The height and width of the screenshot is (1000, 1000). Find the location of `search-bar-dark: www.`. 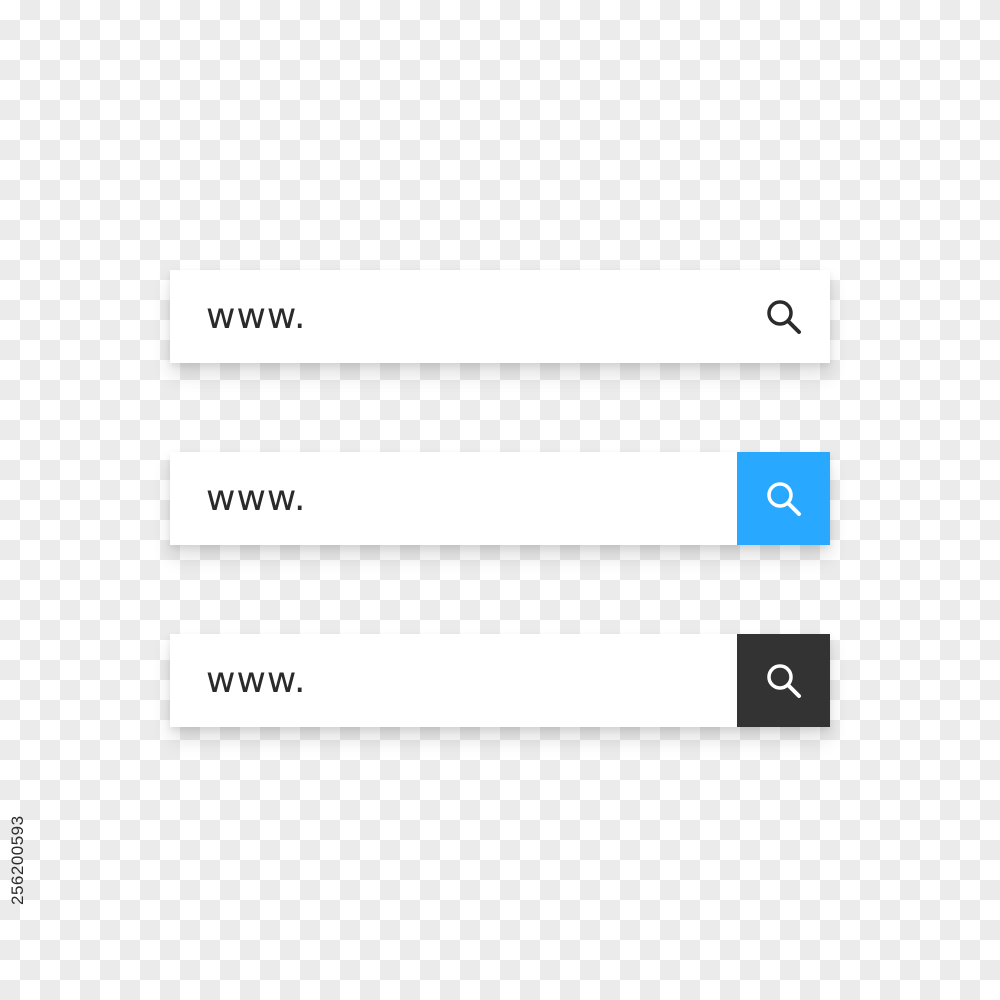

search-bar-dark: www. is located at coordinates (500, 680).